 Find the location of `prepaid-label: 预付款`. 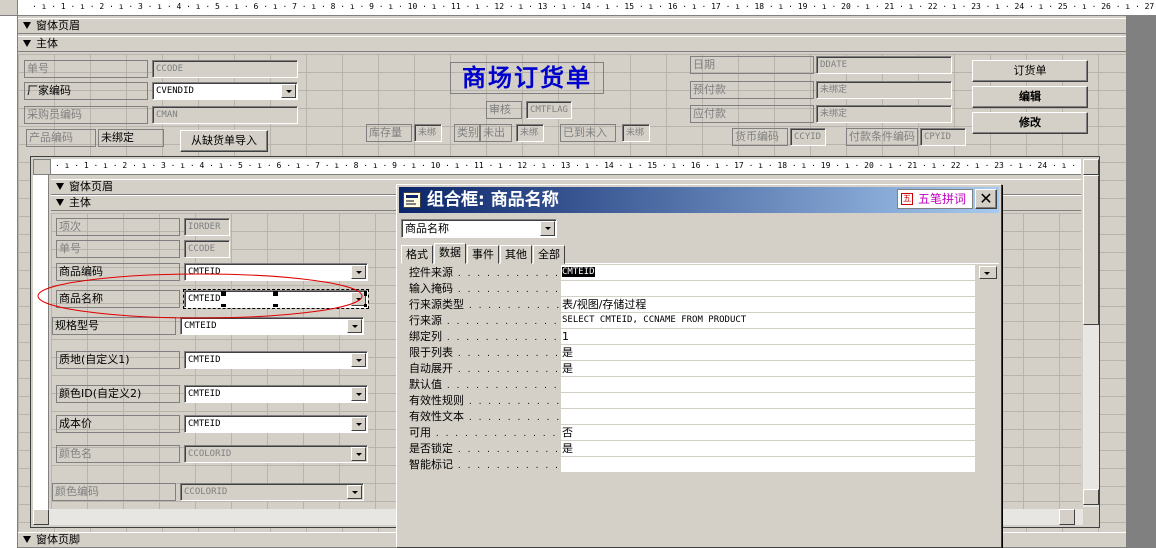

prepaid-label: 预付款 is located at coordinates (752, 90).